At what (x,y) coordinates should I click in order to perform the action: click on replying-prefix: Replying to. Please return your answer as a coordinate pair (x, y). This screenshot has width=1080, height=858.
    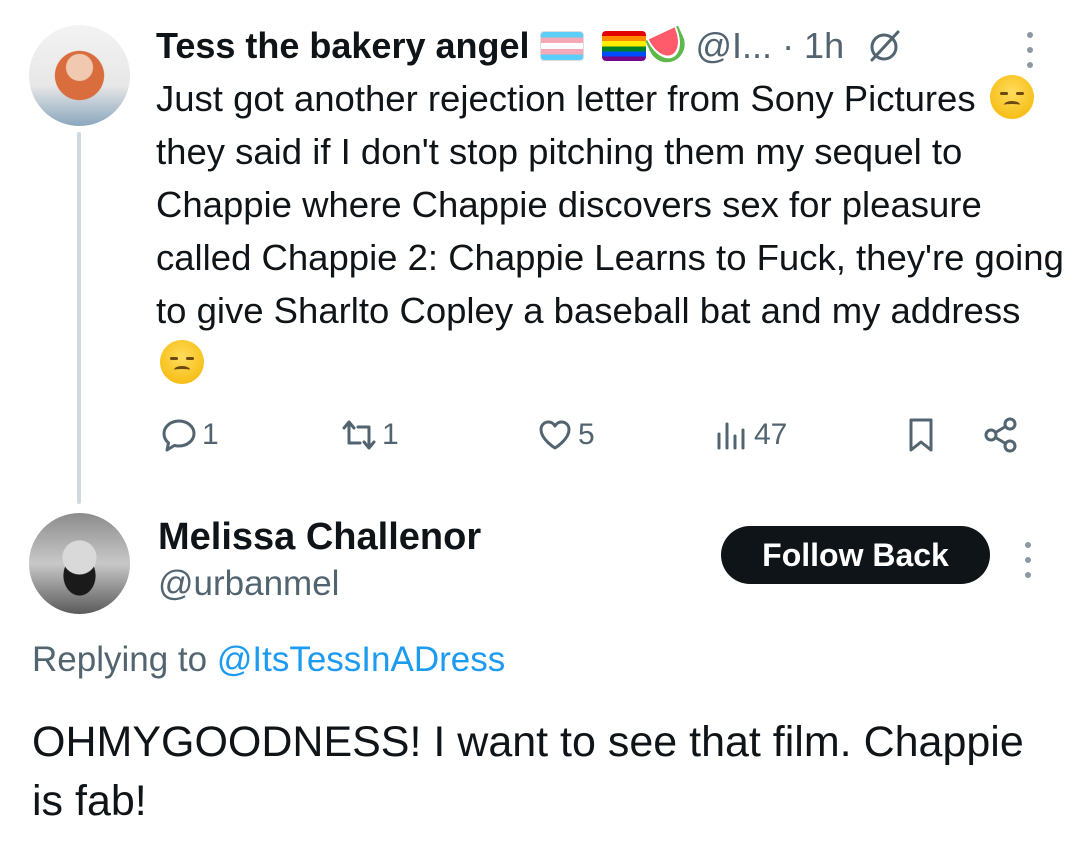
    Looking at the image, I should click on (120, 659).